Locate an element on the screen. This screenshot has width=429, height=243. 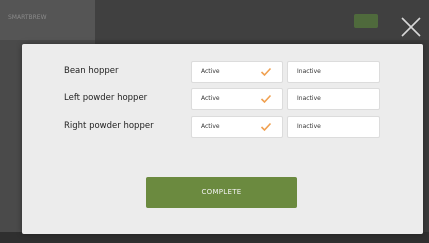
hopper-row-label: Right powder hopper is located at coordinates (109, 126).